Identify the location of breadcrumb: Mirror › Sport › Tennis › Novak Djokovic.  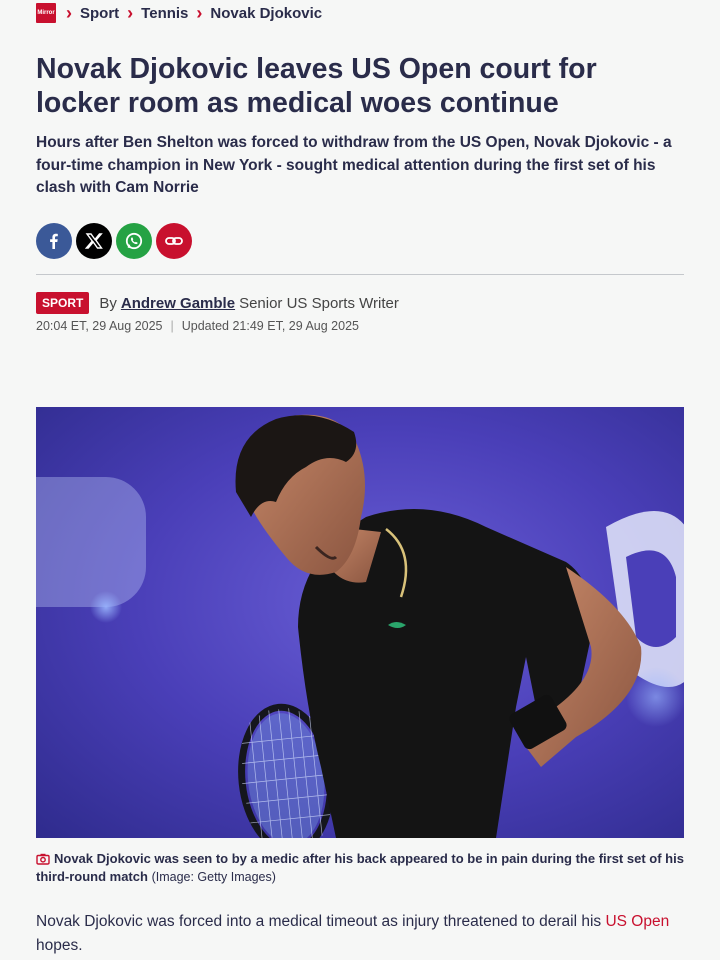
(179, 13).